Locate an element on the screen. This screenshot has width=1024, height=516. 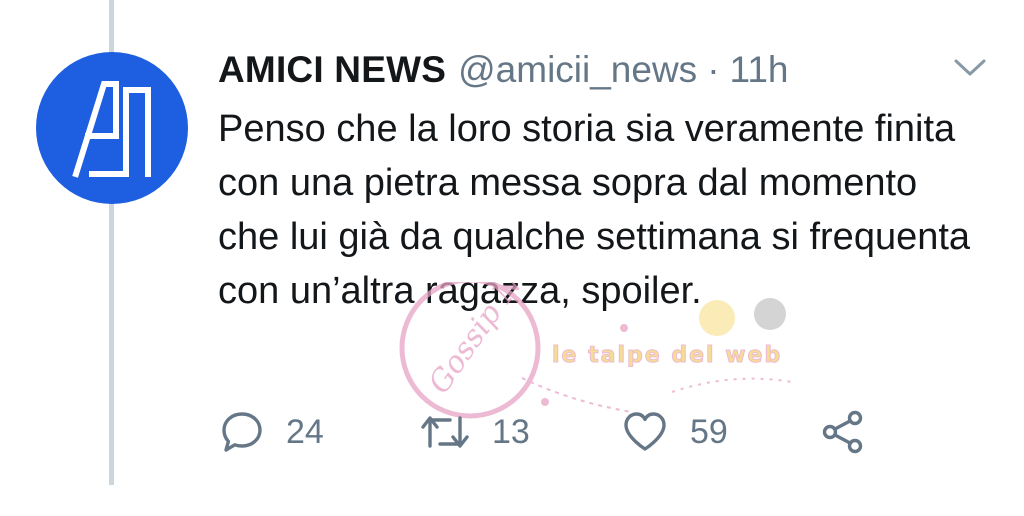
share-button is located at coordinates (843, 432).